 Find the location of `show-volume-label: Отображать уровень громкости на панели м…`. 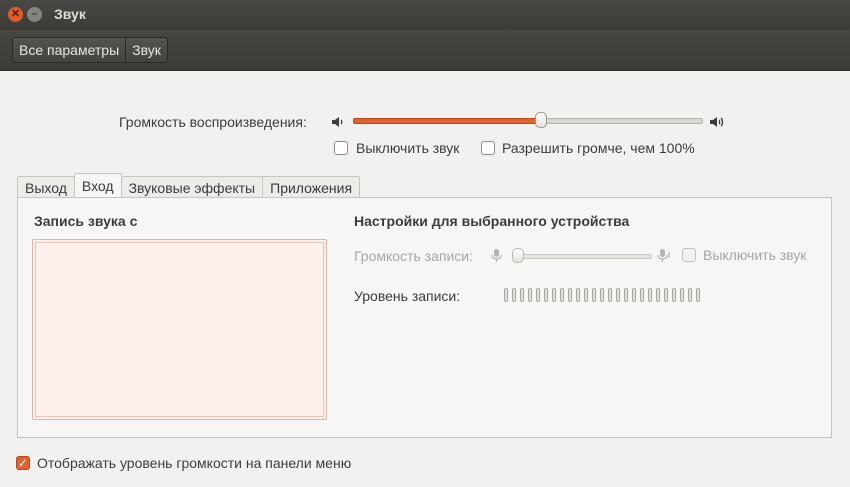

show-volume-label: Отображать уровень громкости на панели м… is located at coordinates (194, 463).